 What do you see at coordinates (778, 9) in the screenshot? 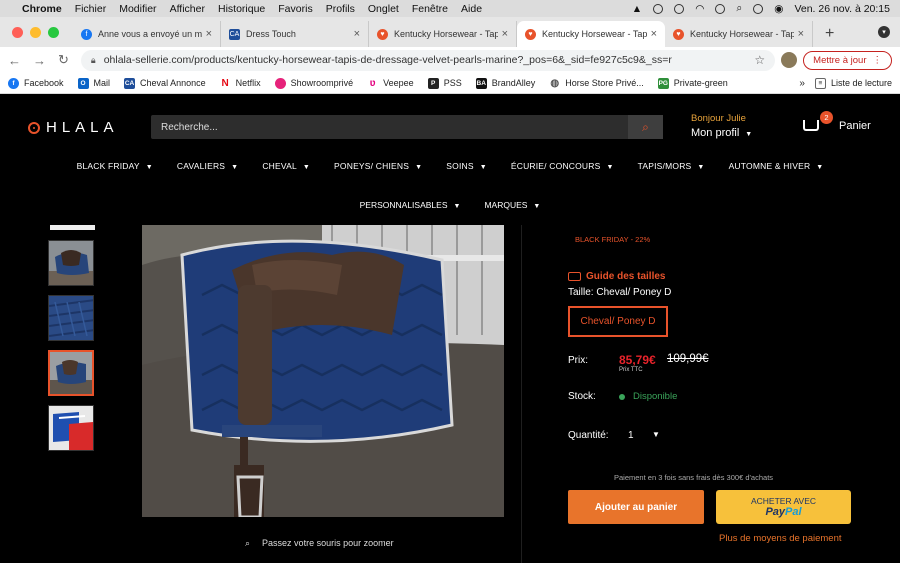
I see `siri-icon: ◉` at bounding box center [778, 9].